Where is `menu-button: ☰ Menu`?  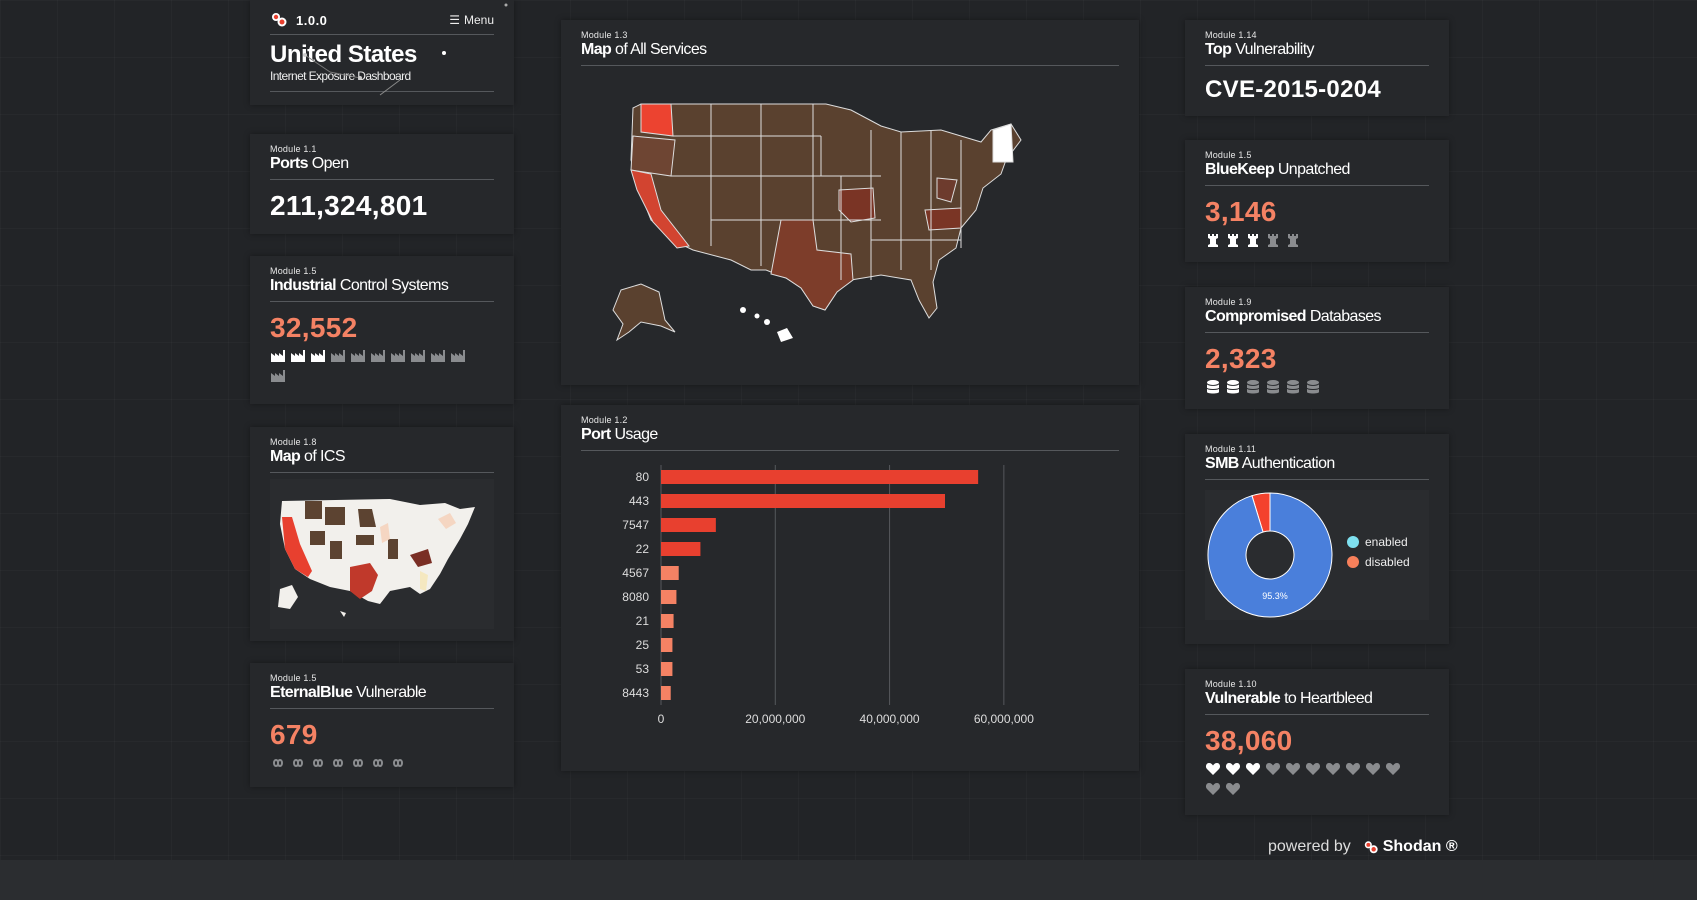
menu-button: ☰ Menu is located at coordinates (471, 20).